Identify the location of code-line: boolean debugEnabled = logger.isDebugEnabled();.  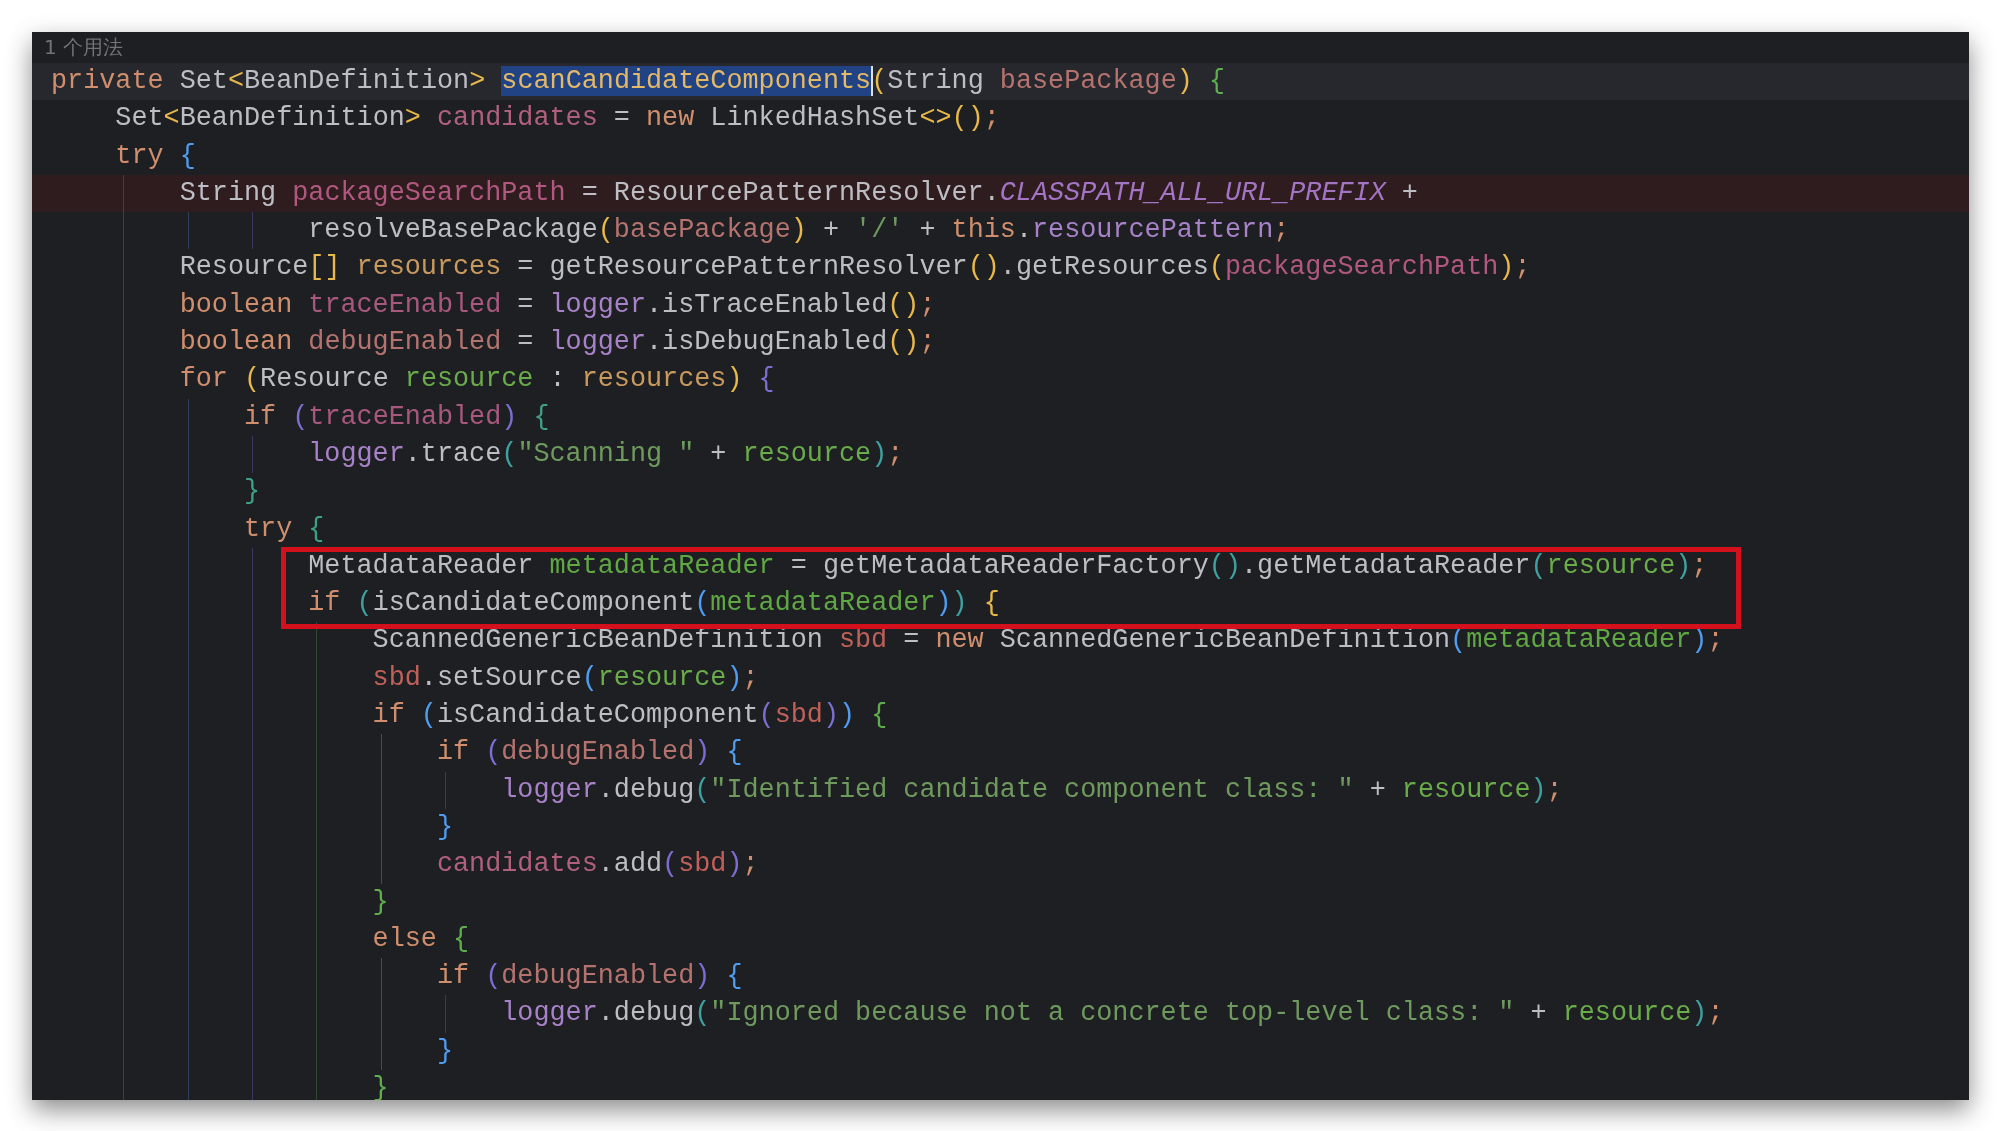
(557, 343).